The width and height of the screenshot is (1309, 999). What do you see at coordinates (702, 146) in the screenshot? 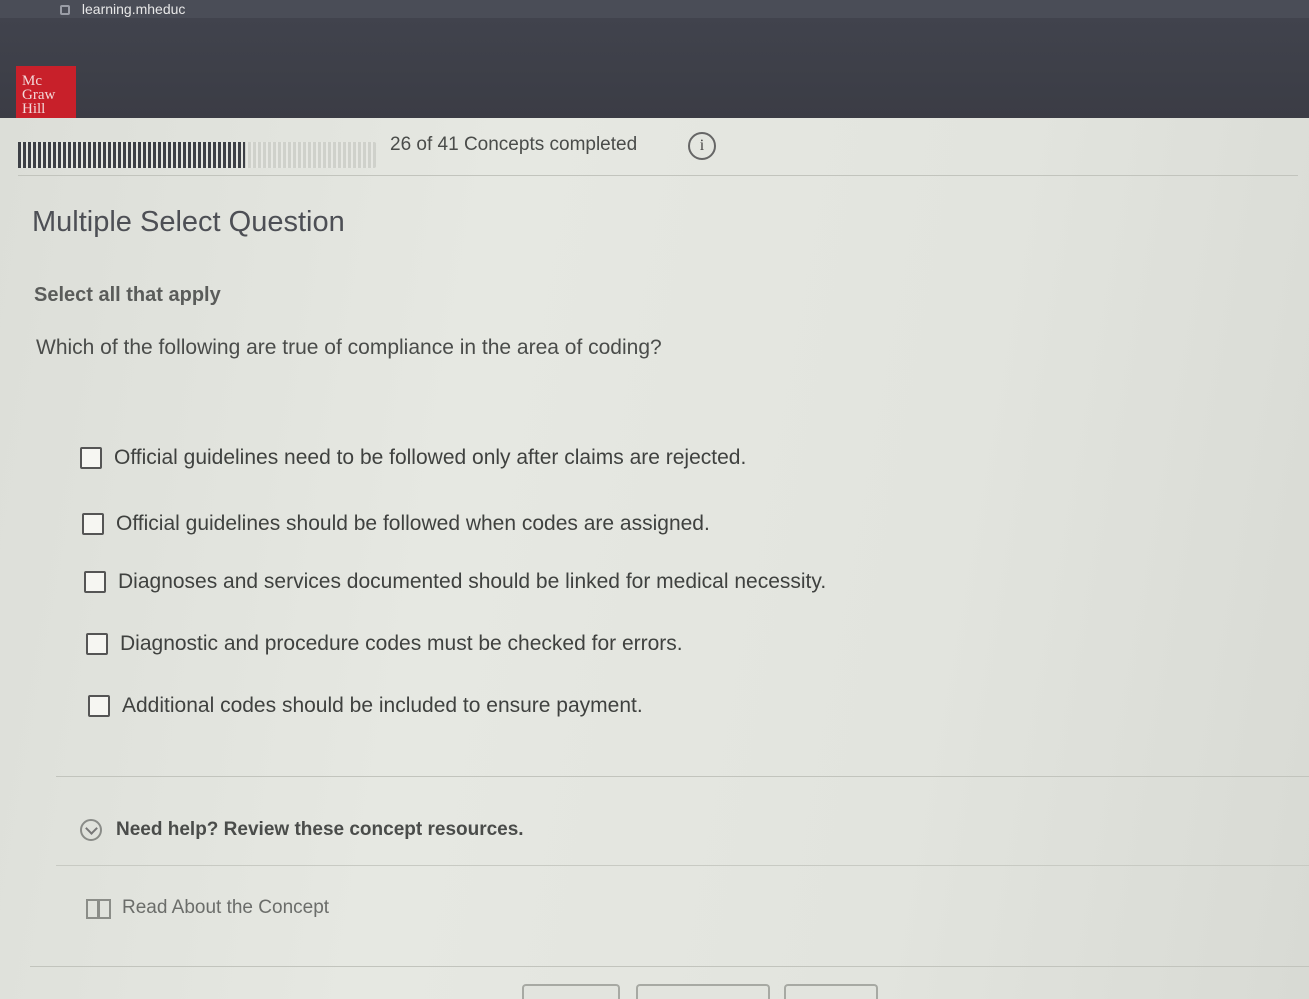
I see `info-icon: i` at bounding box center [702, 146].